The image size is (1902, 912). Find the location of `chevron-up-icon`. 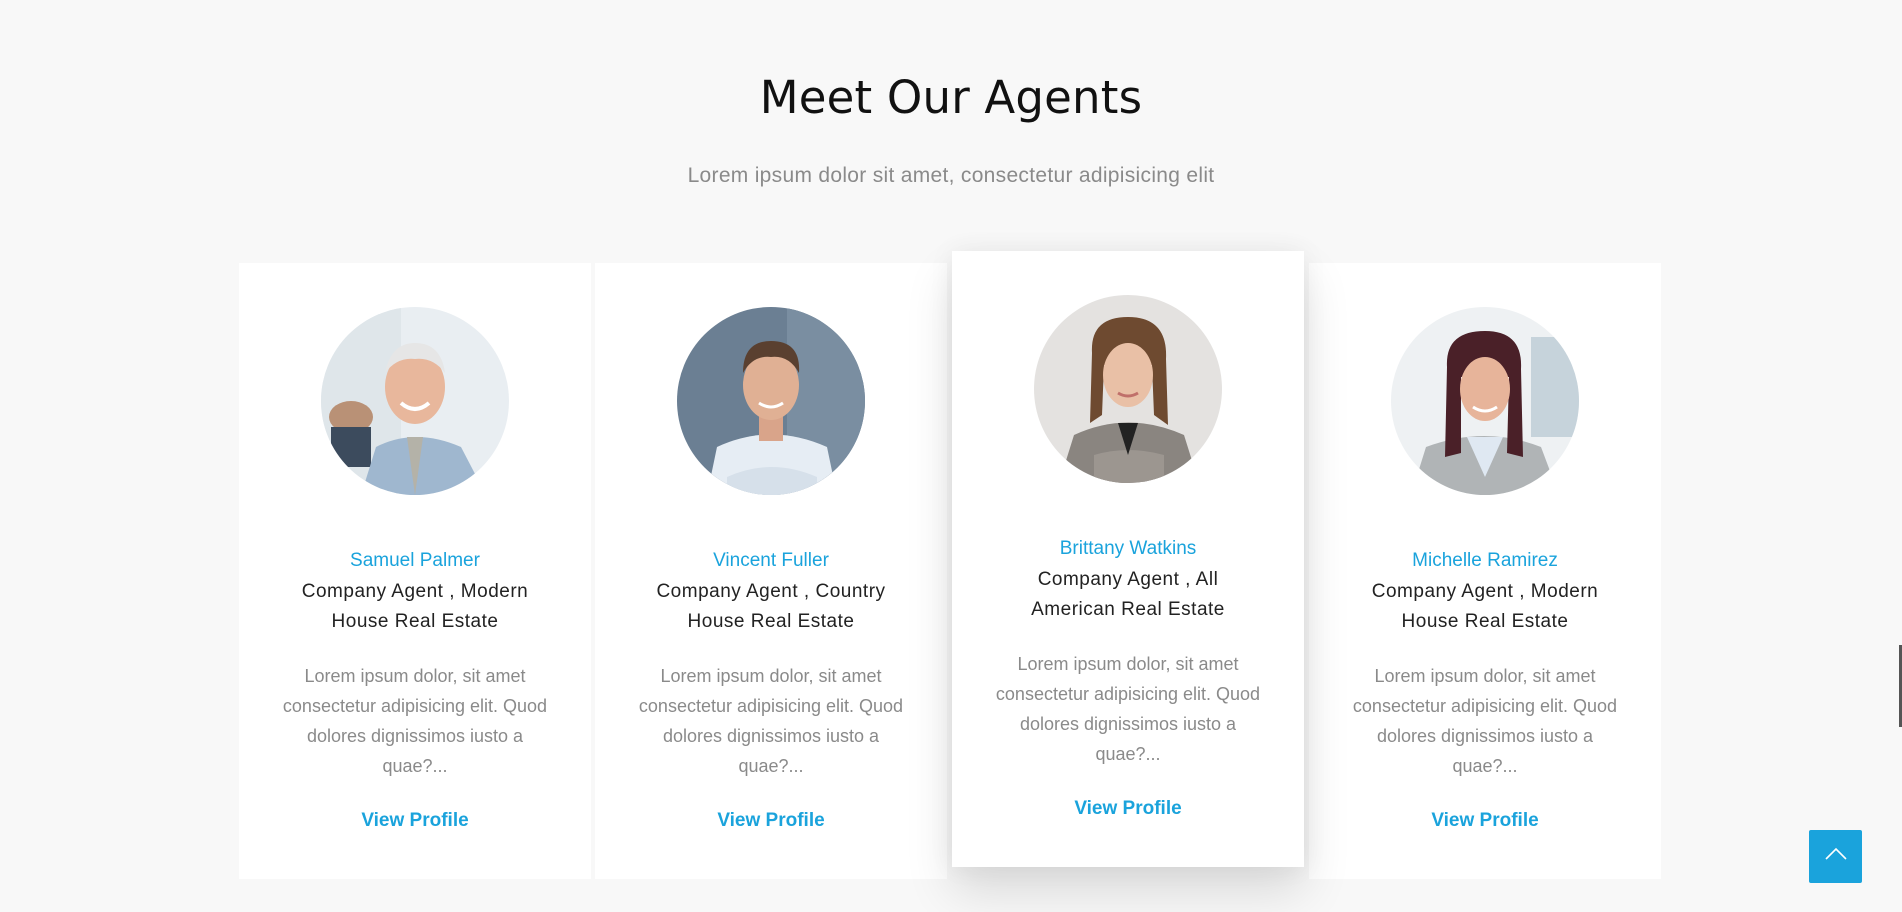

chevron-up-icon is located at coordinates (1835, 856).